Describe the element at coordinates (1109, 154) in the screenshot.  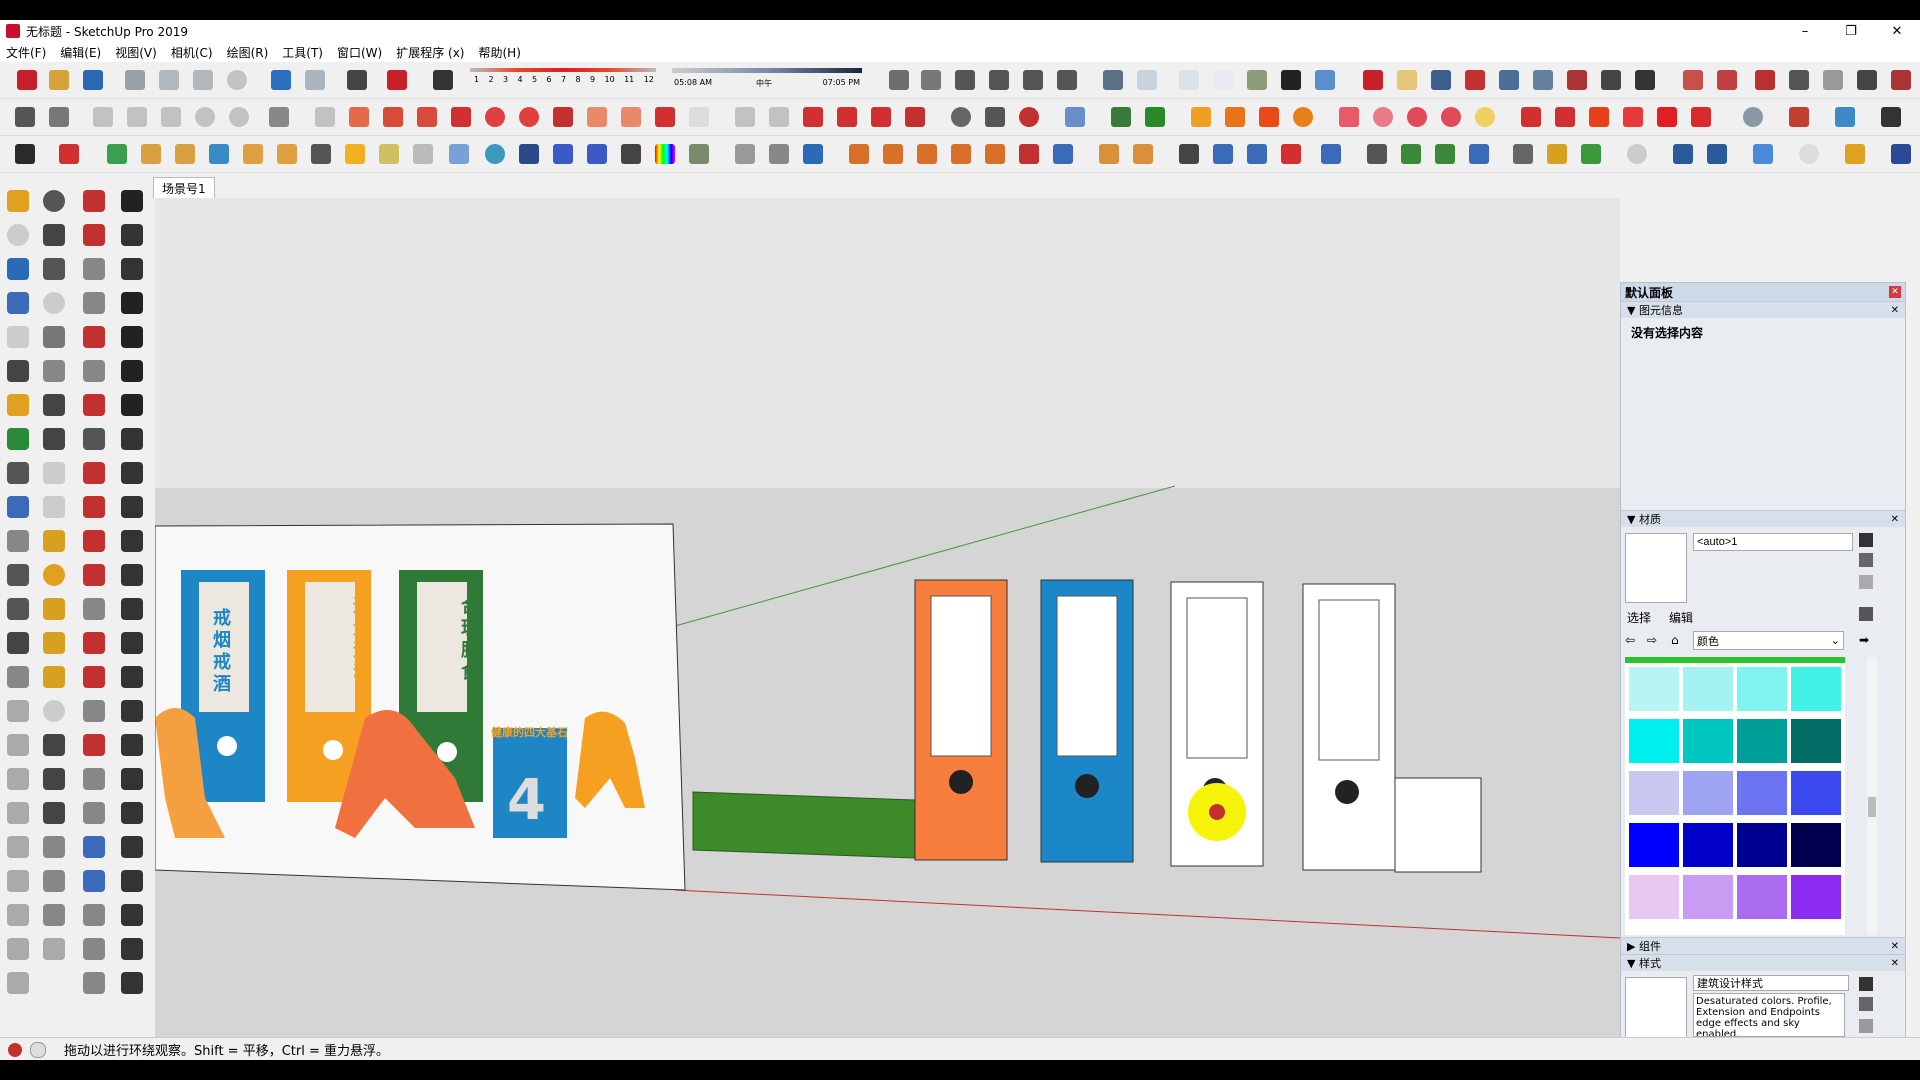
I see `tool-r3-31-button` at that location.